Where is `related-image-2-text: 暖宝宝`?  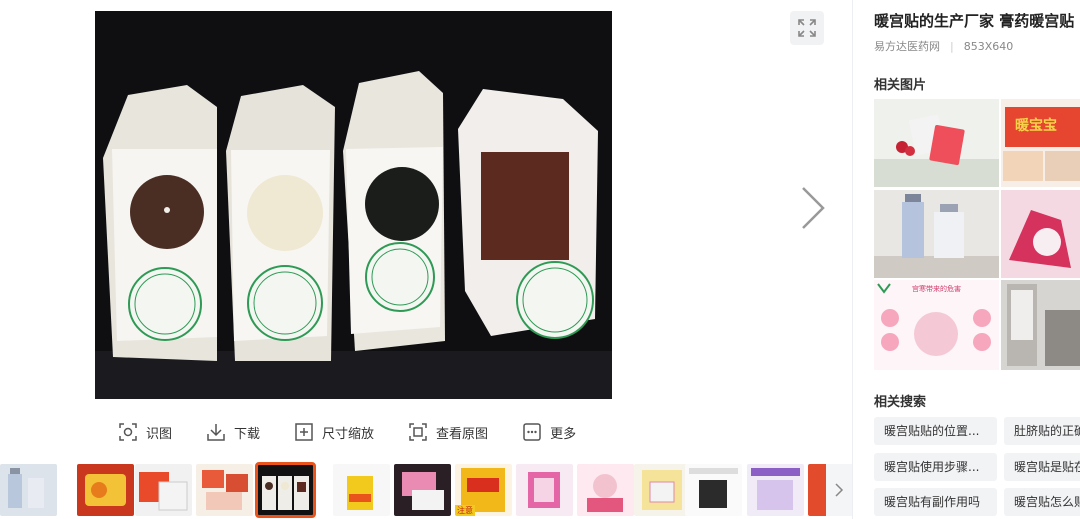
related-image-2-text: 暖宝宝 is located at coordinates (1036, 126).